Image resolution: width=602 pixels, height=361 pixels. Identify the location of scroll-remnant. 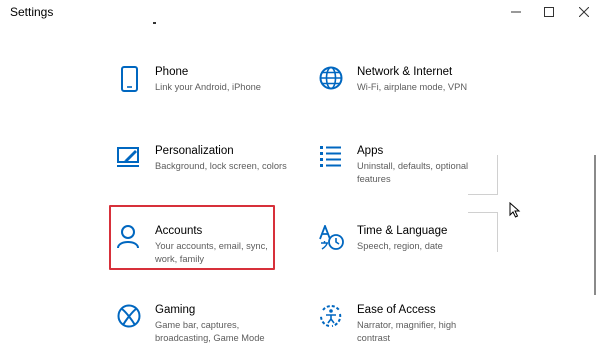
(154, 23).